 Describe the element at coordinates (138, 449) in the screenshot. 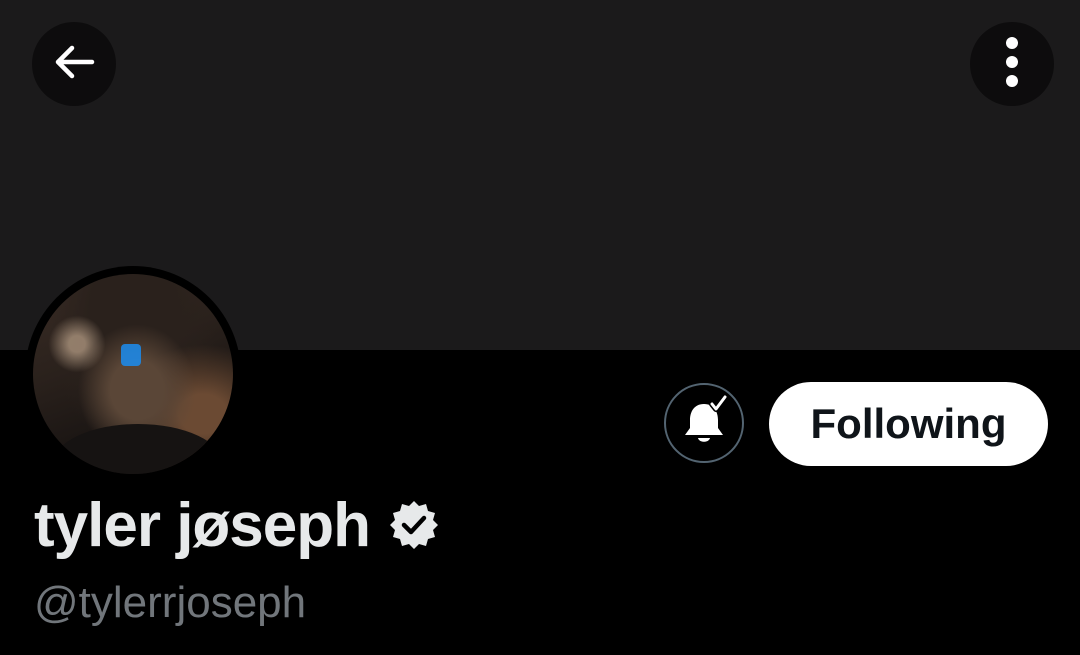

I see `photo-detail-shoulders` at that location.